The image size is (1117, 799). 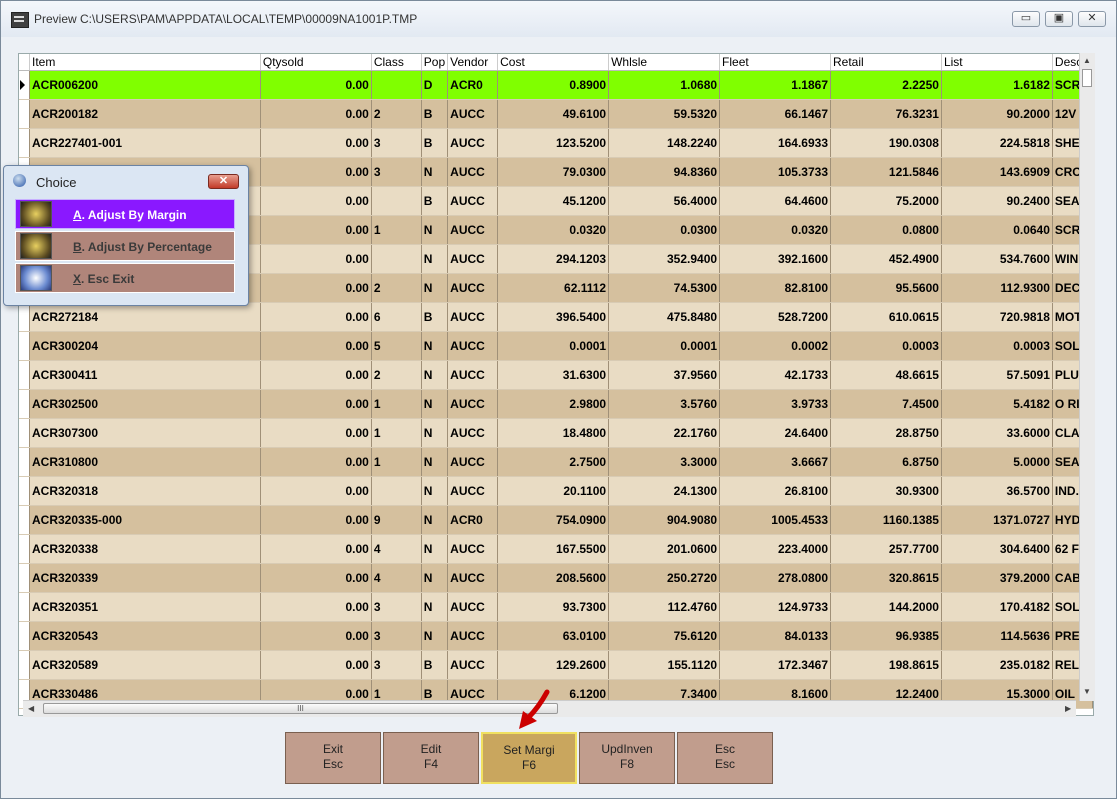 I want to click on table-cell: 45.1200, so click(x=553, y=201).